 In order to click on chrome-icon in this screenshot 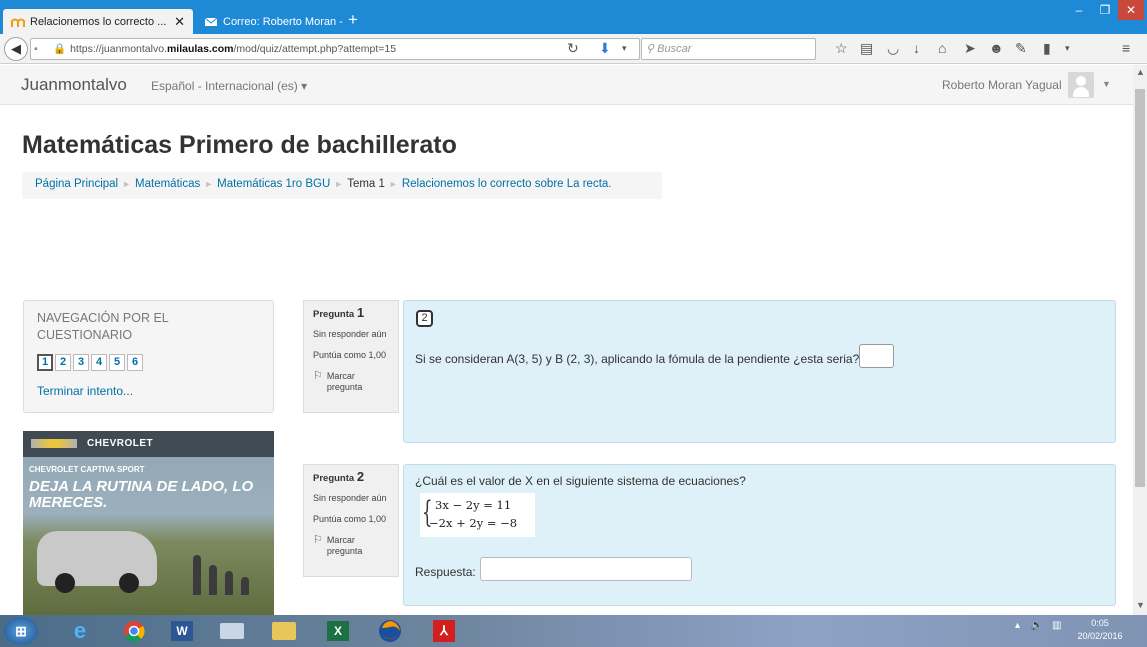, I will do `click(134, 631)`.